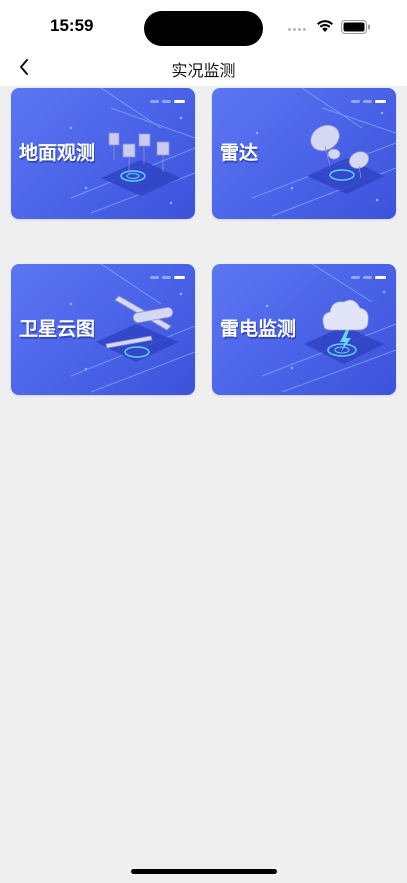 This screenshot has width=407, height=883. What do you see at coordinates (355, 27) in the screenshot?
I see `battery-icon` at bounding box center [355, 27].